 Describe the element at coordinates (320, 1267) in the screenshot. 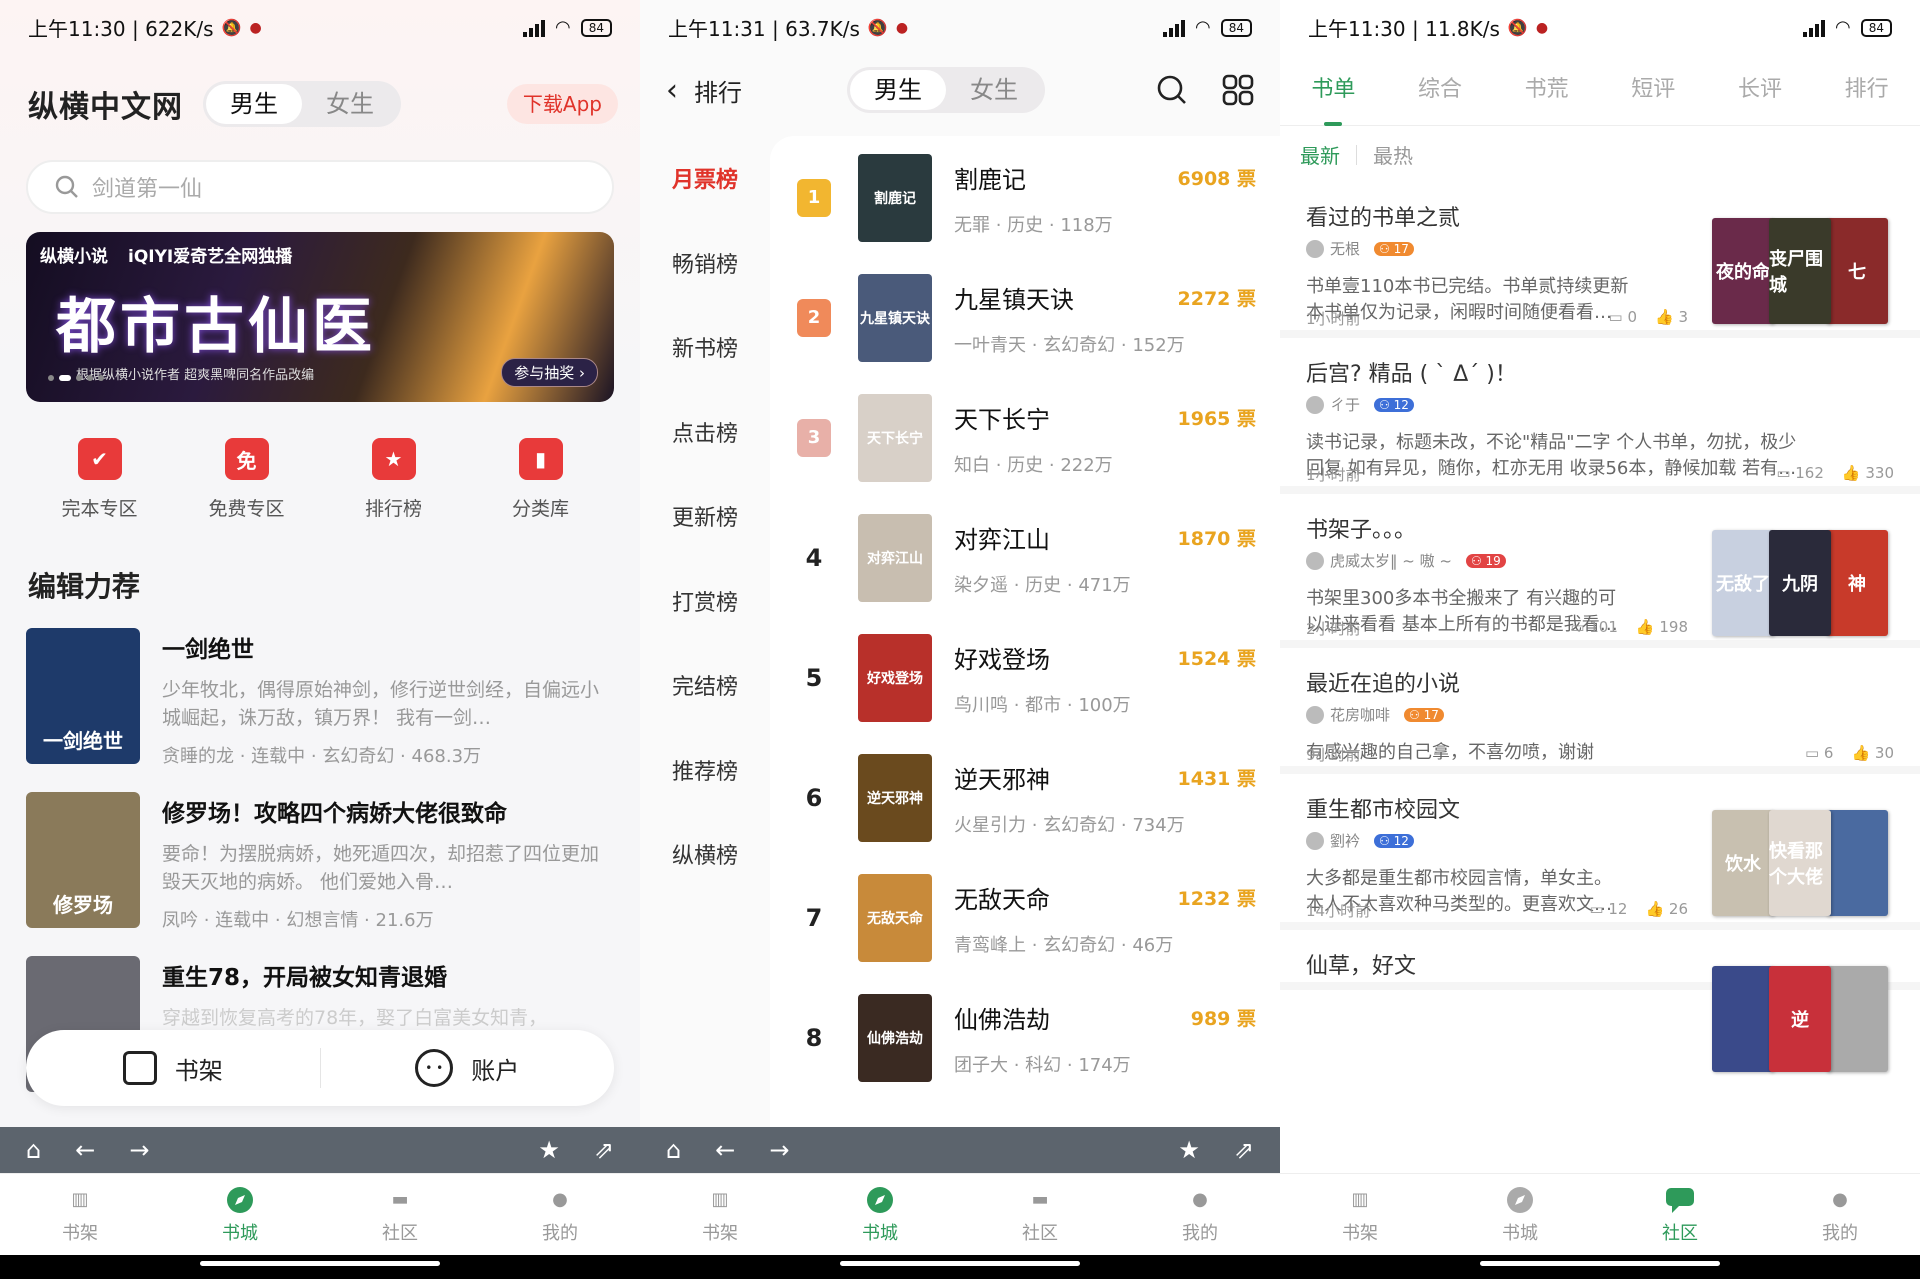

I see `gesture-bar` at that location.